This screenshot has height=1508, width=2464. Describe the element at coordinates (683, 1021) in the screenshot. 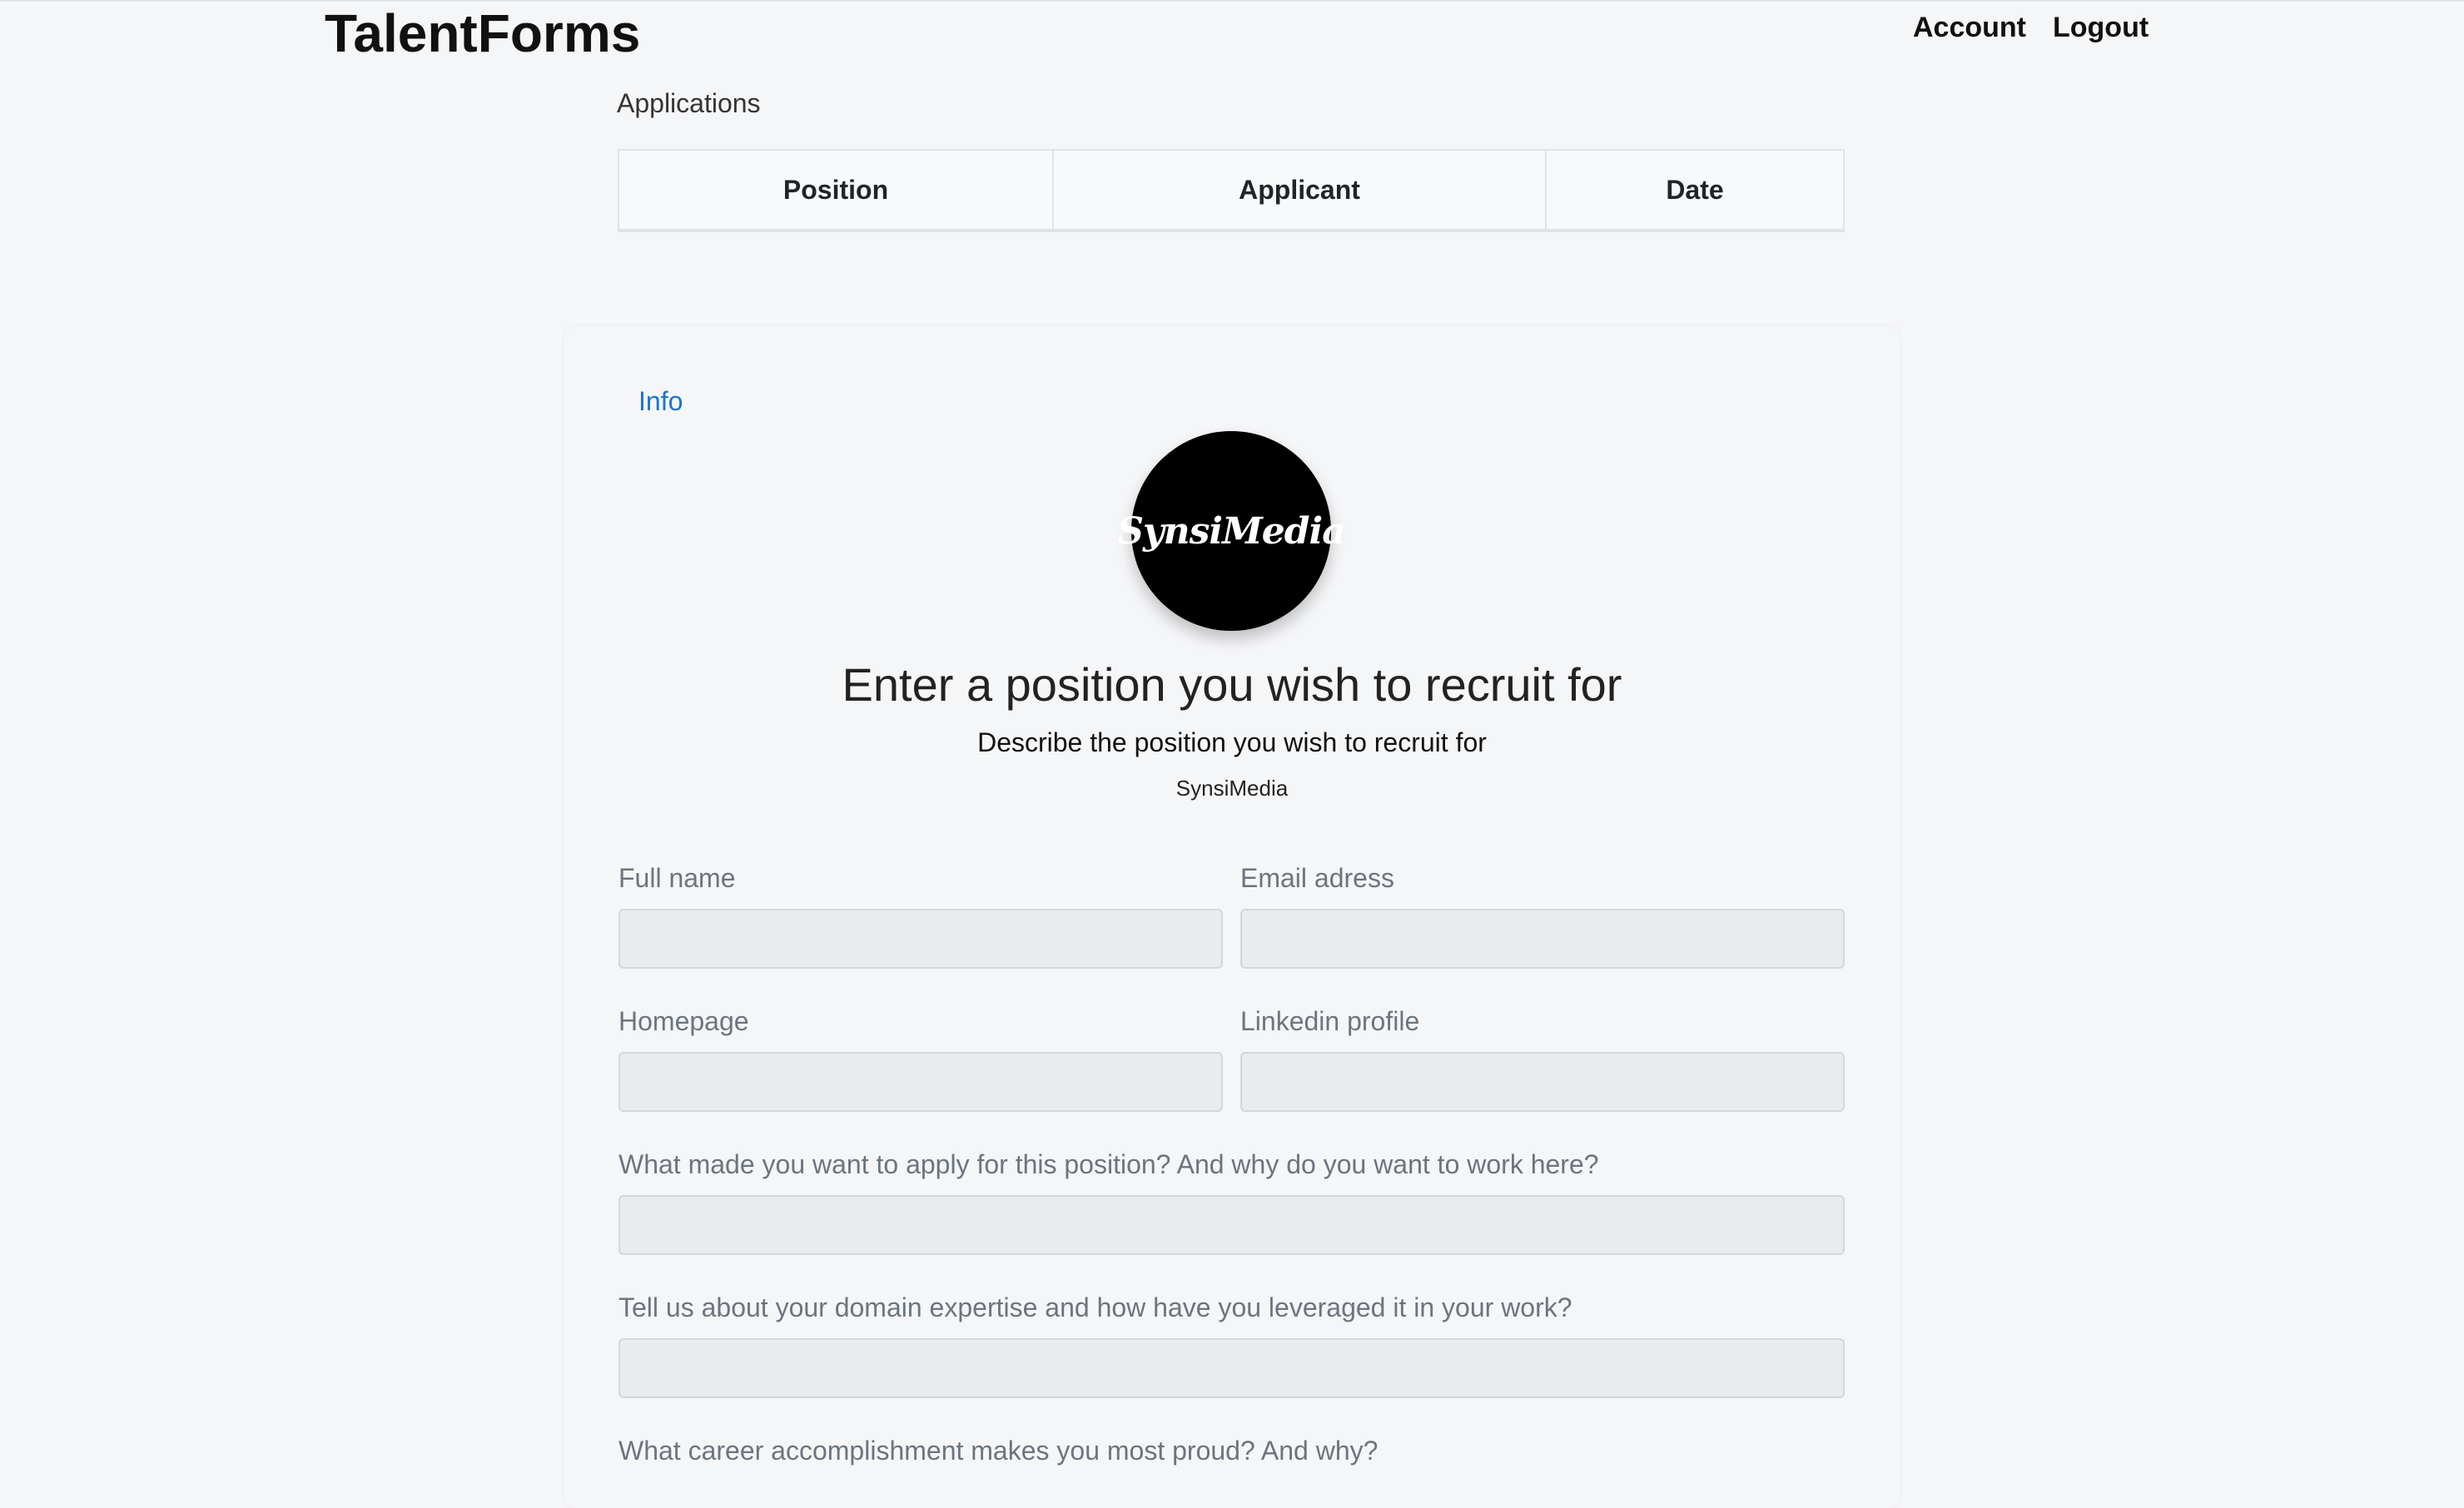

I see `homepage-label: Homepage` at that location.